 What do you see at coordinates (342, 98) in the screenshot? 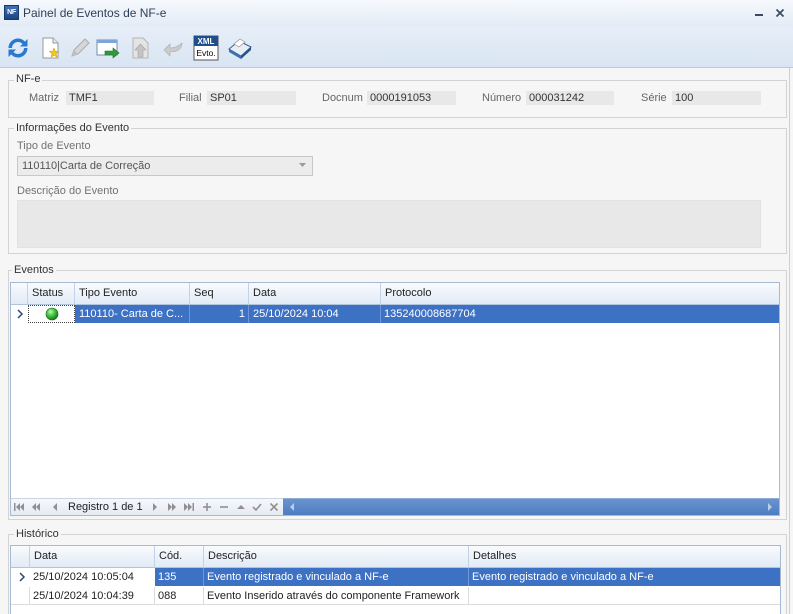
I see `docnum-label: Docnum` at bounding box center [342, 98].